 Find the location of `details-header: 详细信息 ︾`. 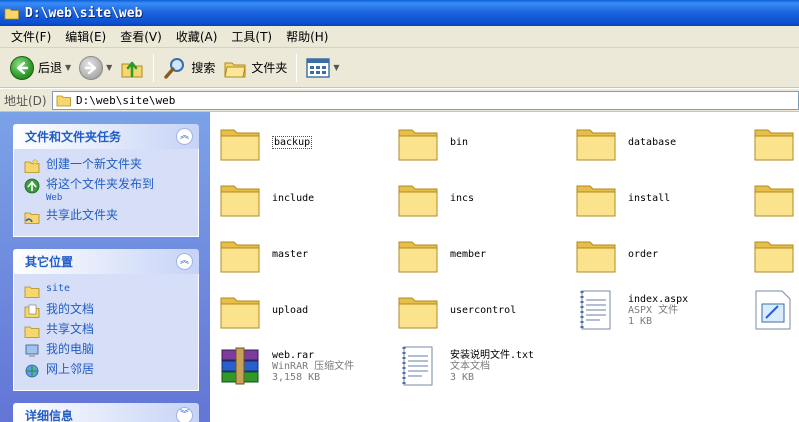

details-header: 详细信息 ︾ is located at coordinates (106, 412).